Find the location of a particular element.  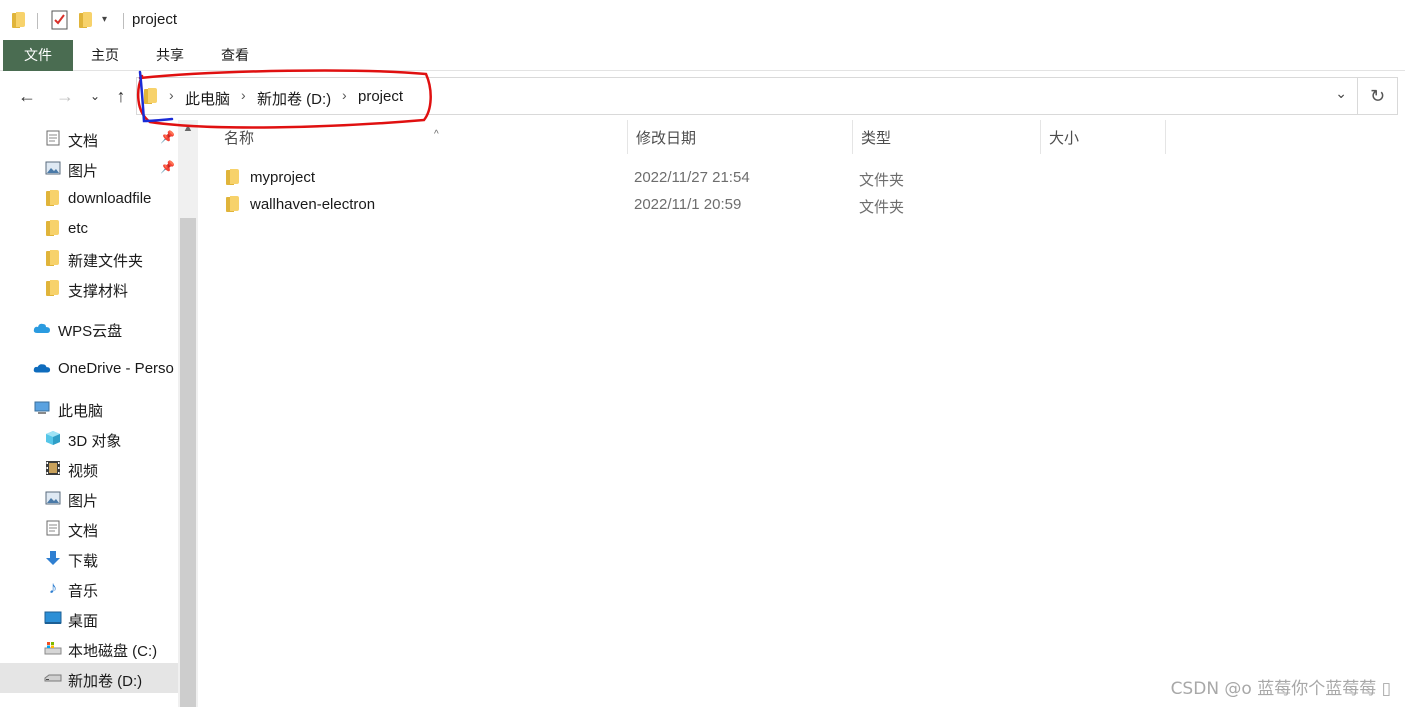

tab-home: 主页 is located at coordinates (105, 55).